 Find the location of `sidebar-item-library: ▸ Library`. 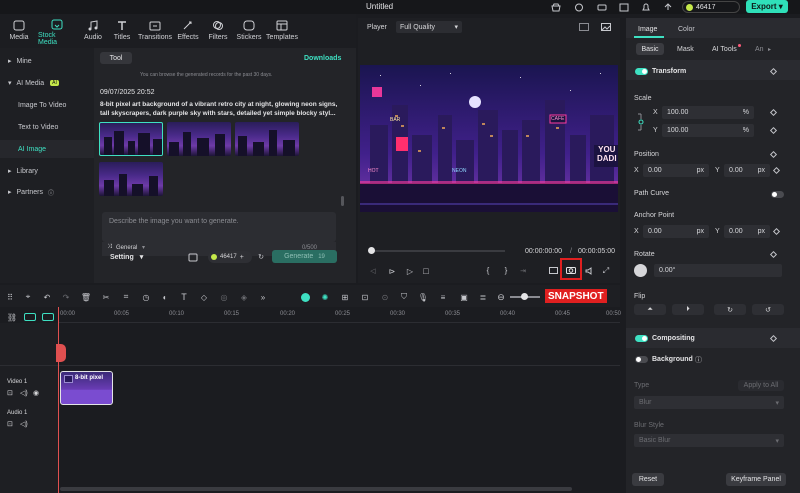

sidebar-item-library: ▸ Library is located at coordinates (47, 171).